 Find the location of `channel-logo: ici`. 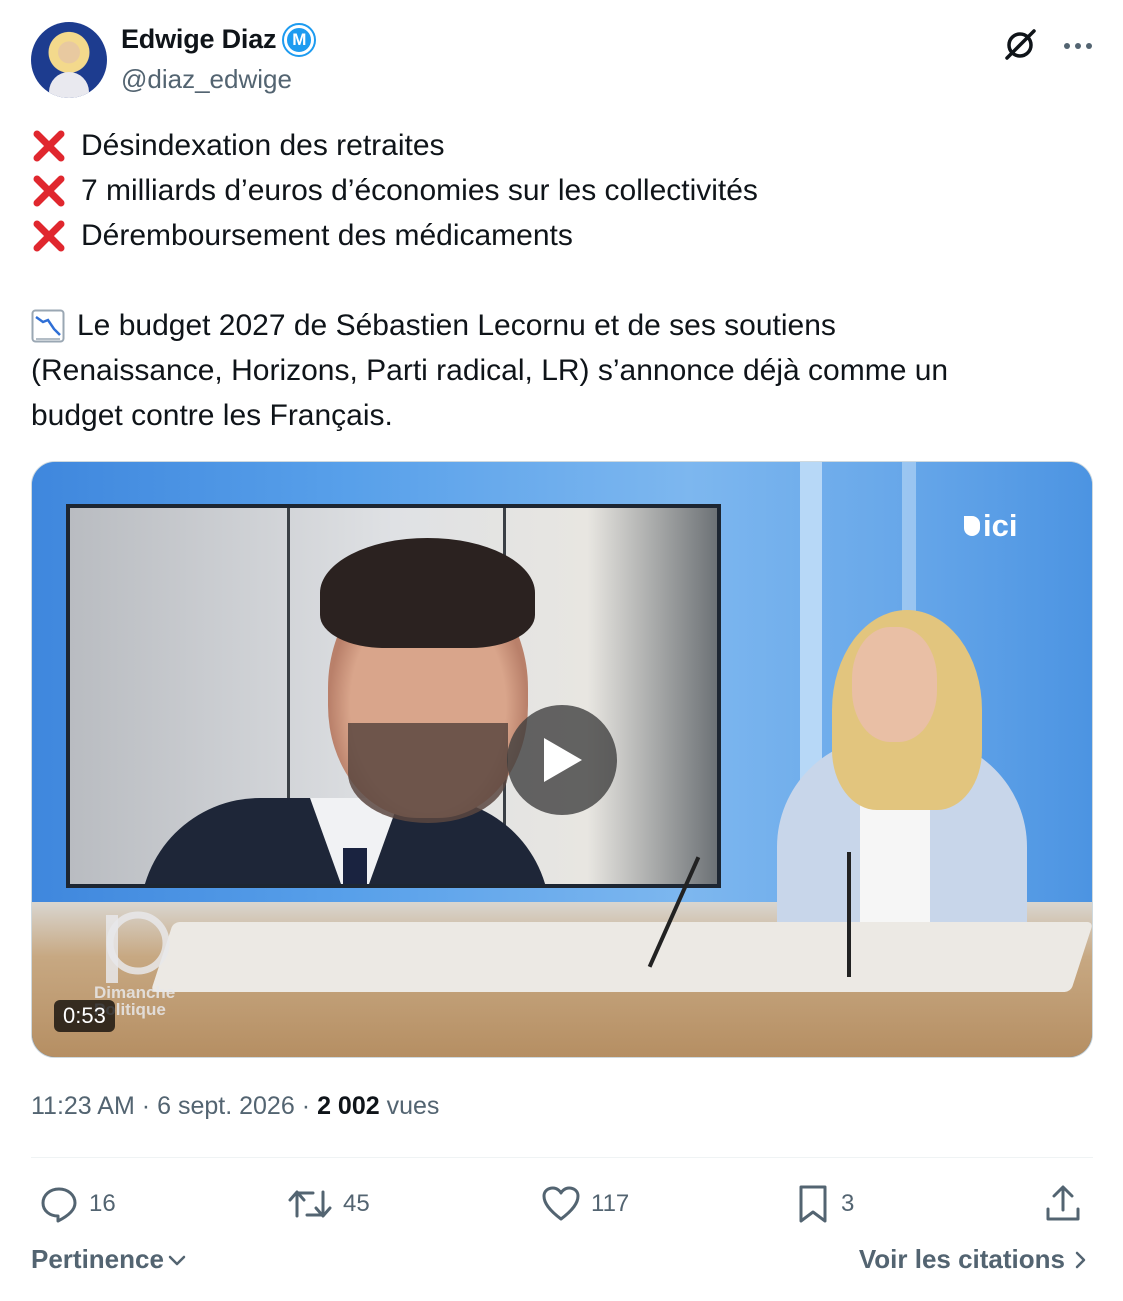

channel-logo: ici is located at coordinates (990, 526).